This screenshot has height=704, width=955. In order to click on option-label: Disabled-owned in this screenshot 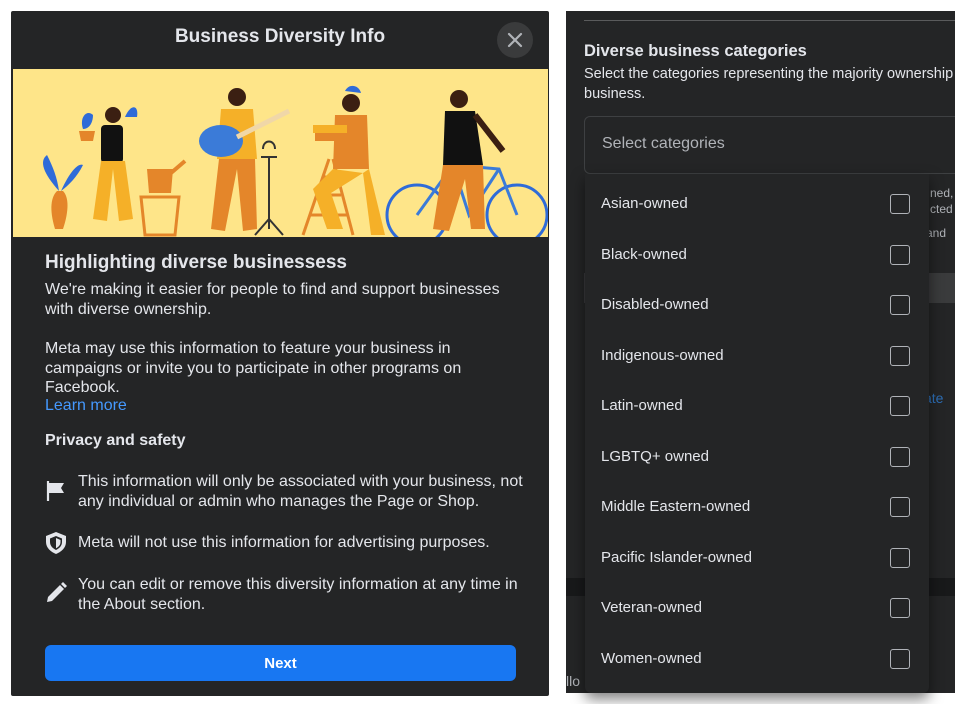, I will do `click(655, 304)`.